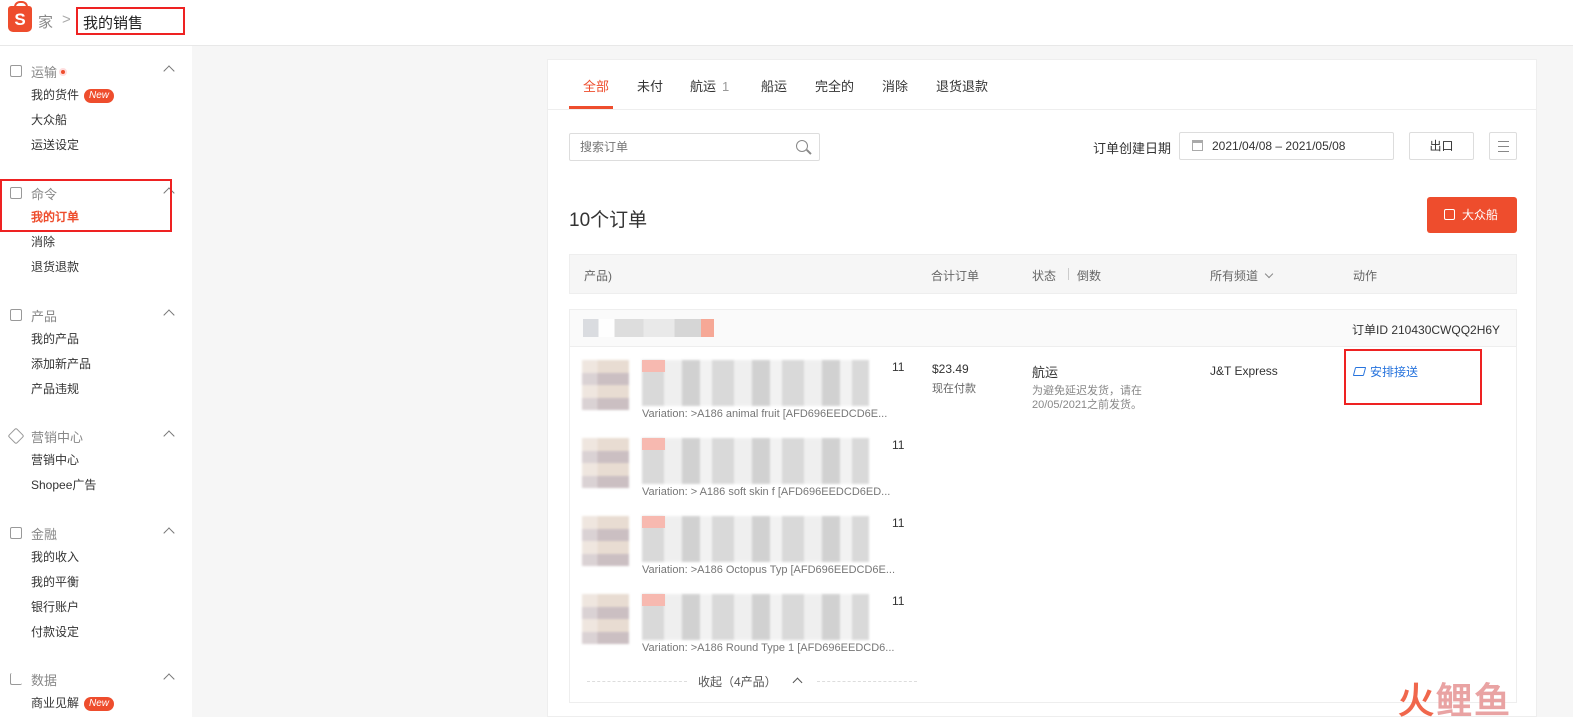  Describe the element at coordinates (44, 680) in the screenshot. I see `sidebar-section-title: 数据` at that location.